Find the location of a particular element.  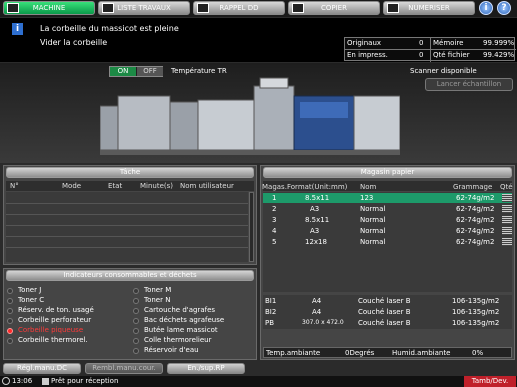

task-col-mode: Mode is located at coordinates (72, 186).